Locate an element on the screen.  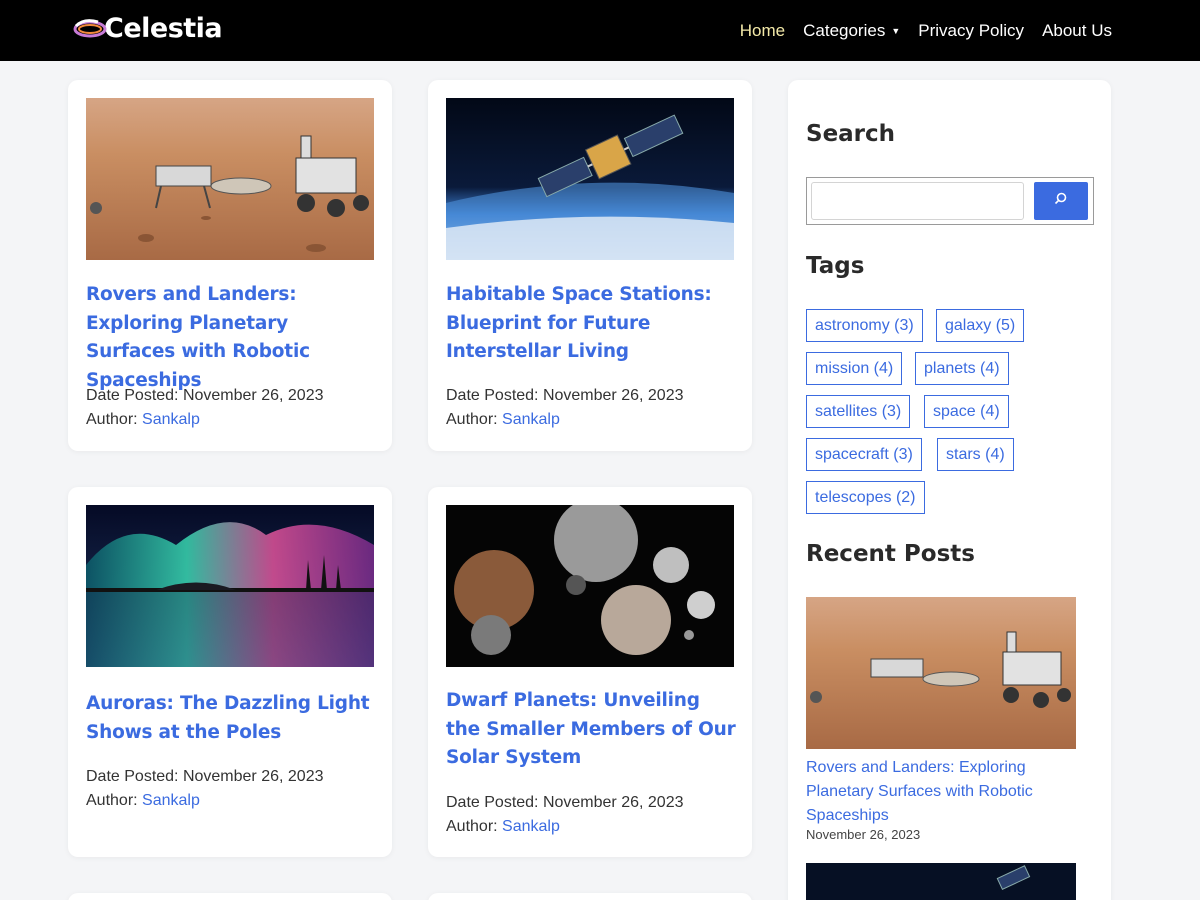
tag-spacecraft: spacecraft (3) is located at coordinates (864, 454).